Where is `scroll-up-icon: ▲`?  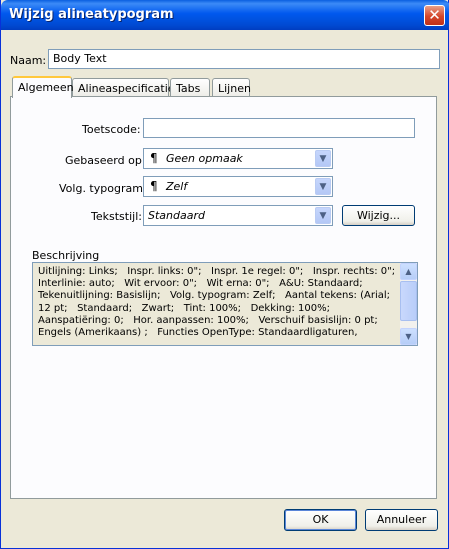
scroll-up-icon: ▲ is located at coordinates (408, 271).